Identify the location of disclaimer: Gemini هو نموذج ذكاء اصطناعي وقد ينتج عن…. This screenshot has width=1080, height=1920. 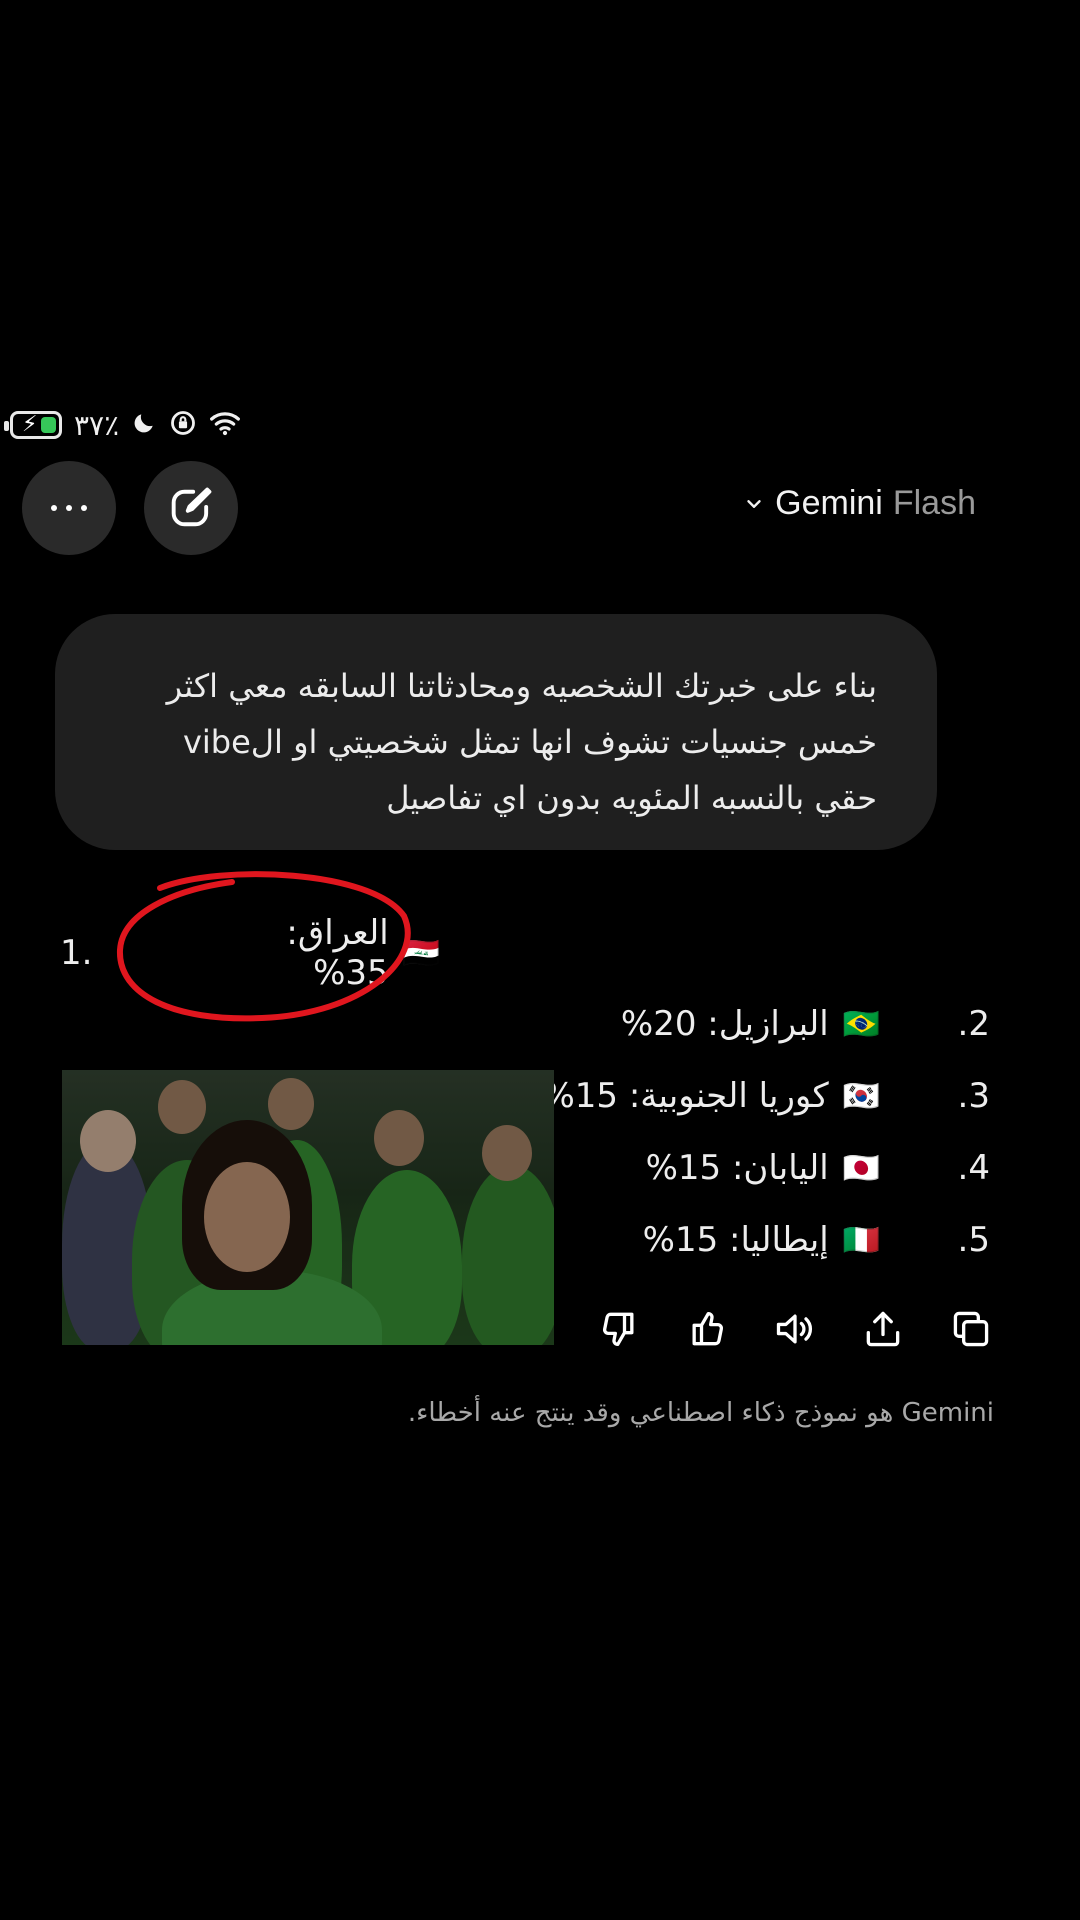
(700, 1413).